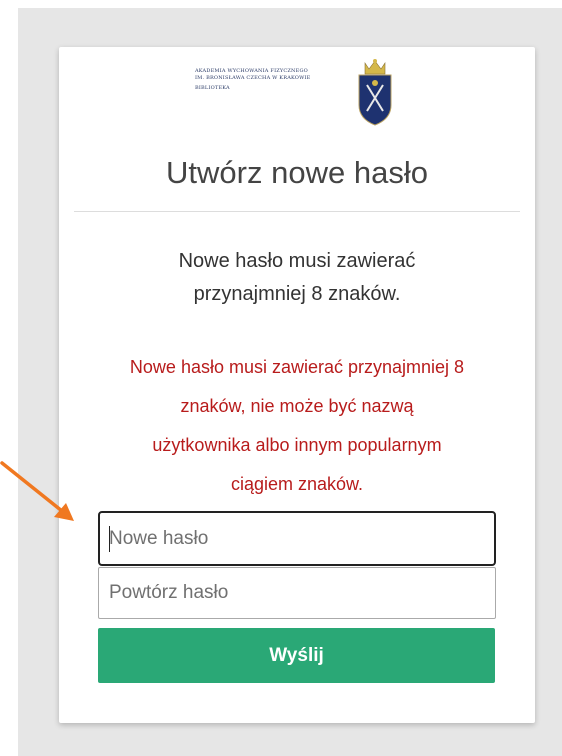 Image resolution: width=562 pixels, height=756 pixels. Describe the element at coordinates (37, 491) in the screenshot. I see `annotation-arrow-icon` at that location.